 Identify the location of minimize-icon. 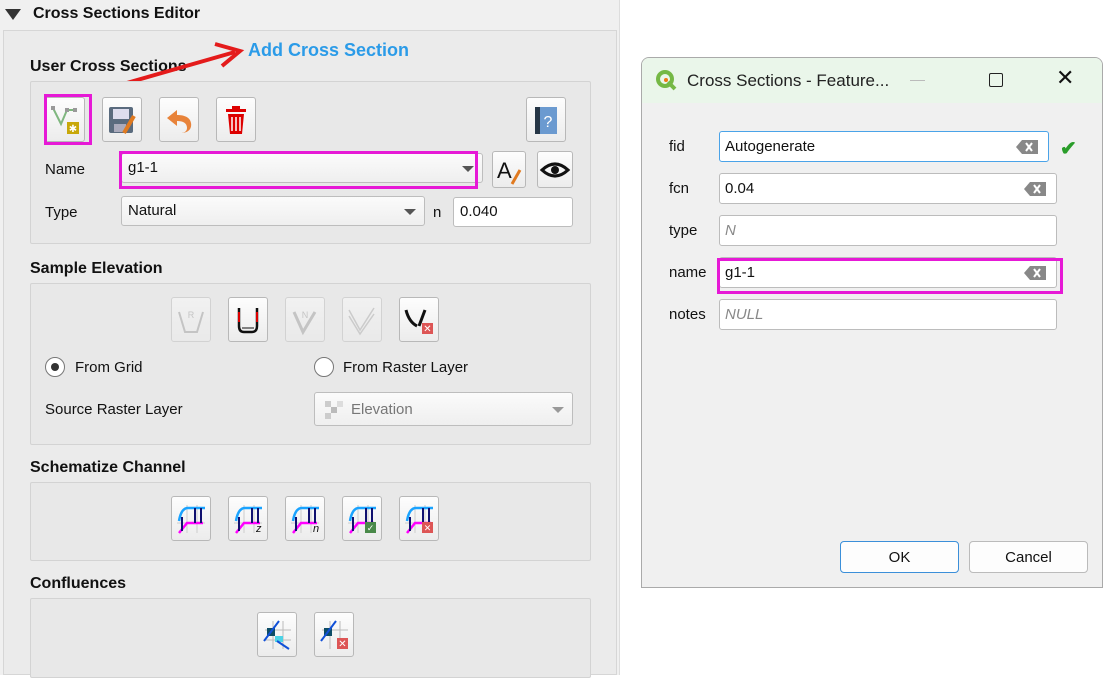
(917, 80).